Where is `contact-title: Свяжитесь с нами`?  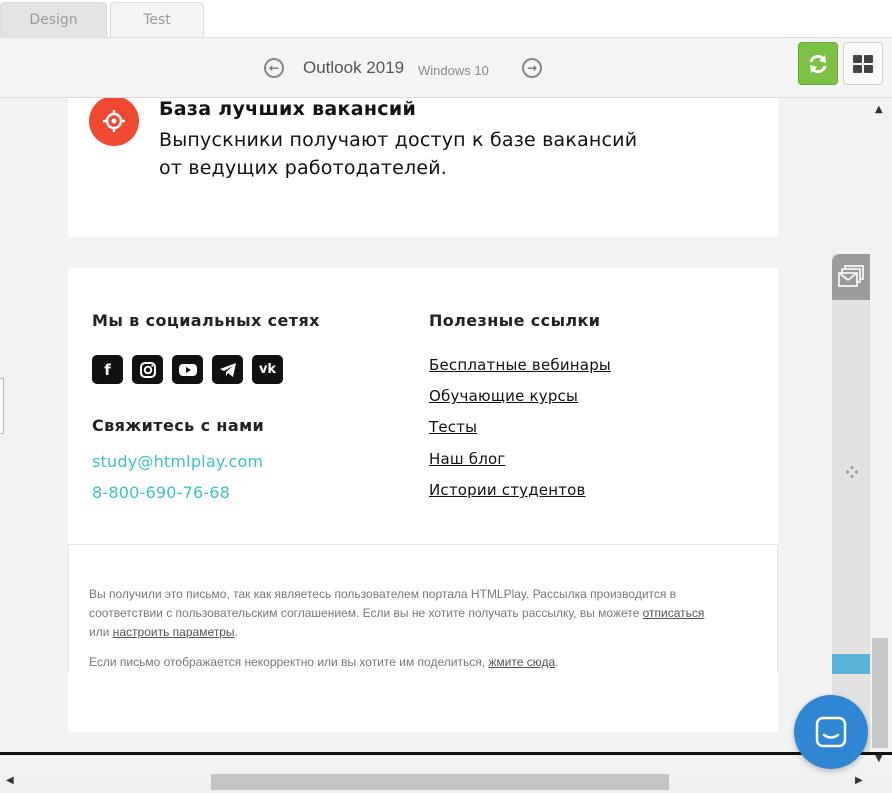
contact-title: Свяжитесь с нами is located at coordinates (178, 425).